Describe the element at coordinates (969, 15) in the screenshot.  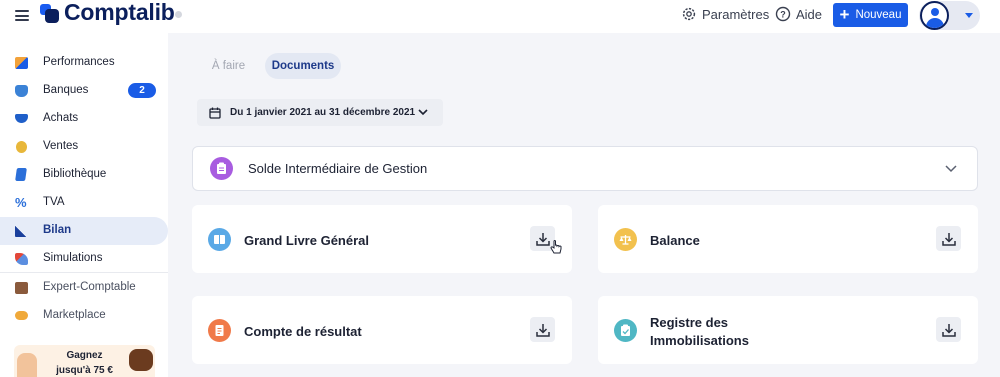
I see `caret-down-icon` at that location.